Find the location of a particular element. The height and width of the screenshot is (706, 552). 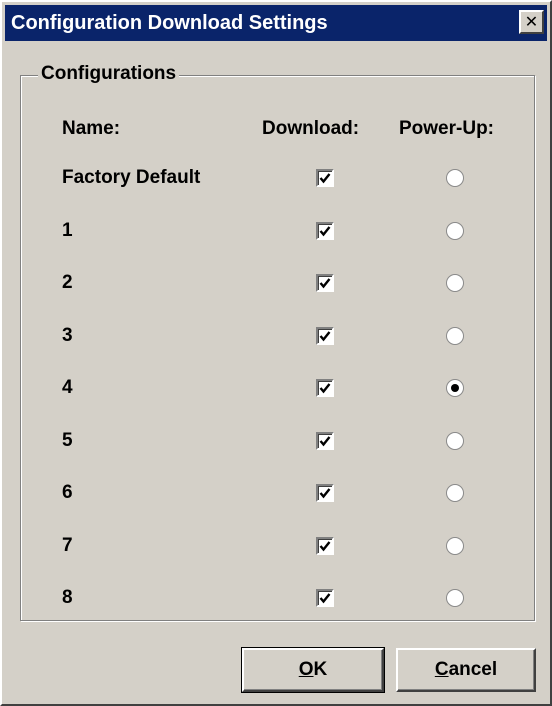

cancel-button: Cancel is located at coordinates (466, 670).